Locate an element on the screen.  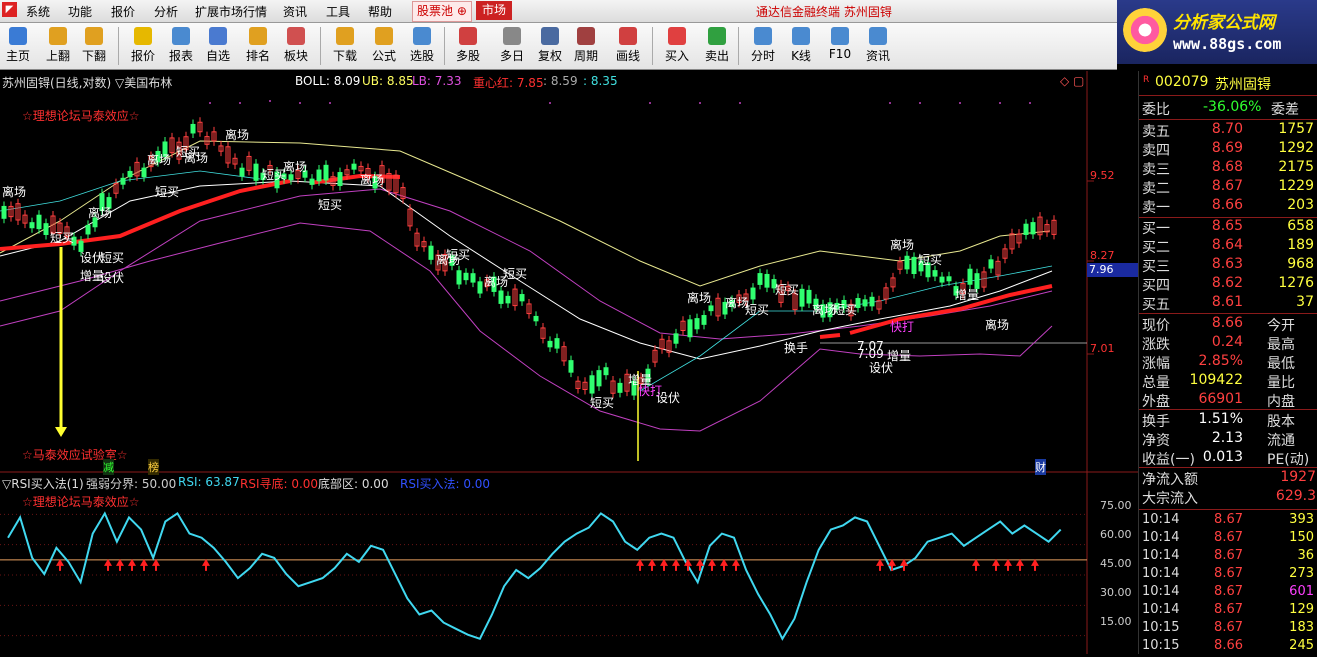
toolbar-button-8: 下载 is located at coordinates (345, 46).